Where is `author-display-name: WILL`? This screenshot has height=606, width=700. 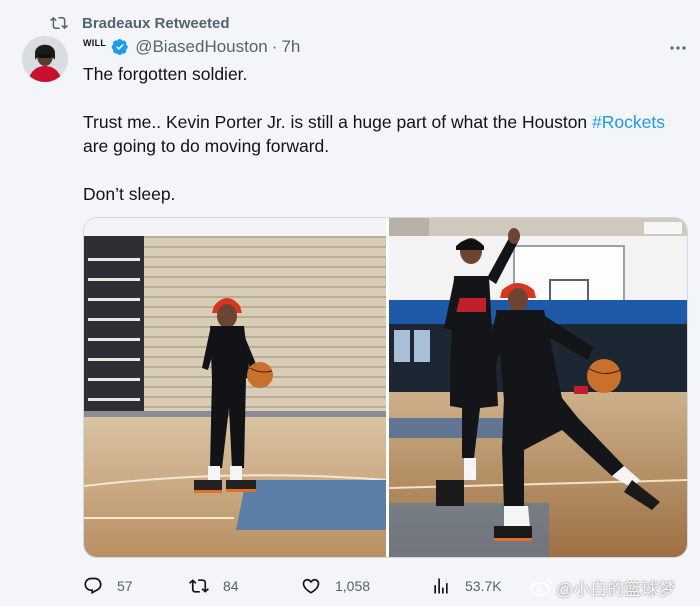
author-display-name: WILL is located at coordinates (94, 43).